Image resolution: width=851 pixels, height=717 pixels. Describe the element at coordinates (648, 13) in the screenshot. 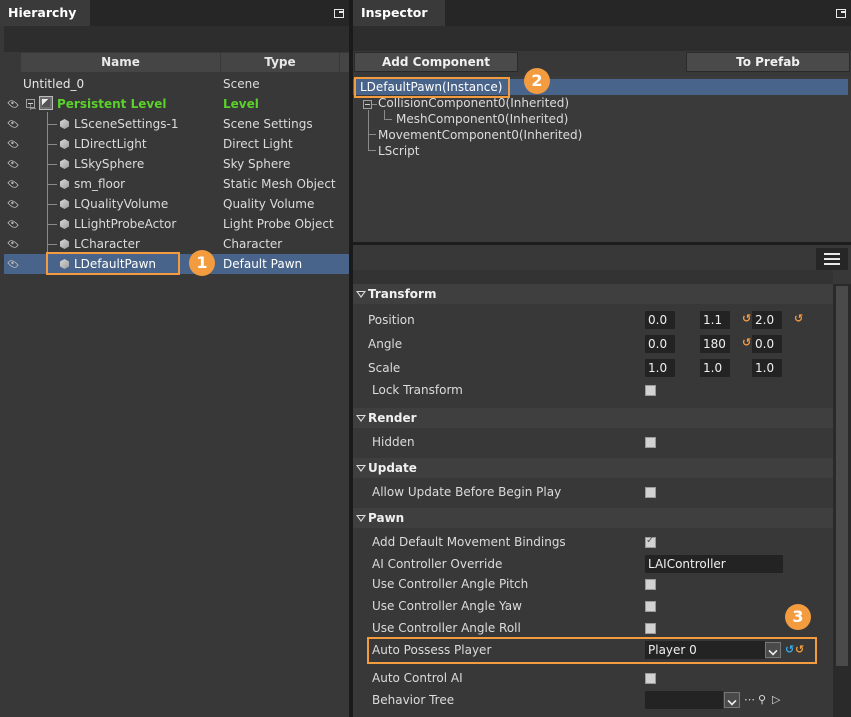

I see `inspector-tab-strip` at that location.